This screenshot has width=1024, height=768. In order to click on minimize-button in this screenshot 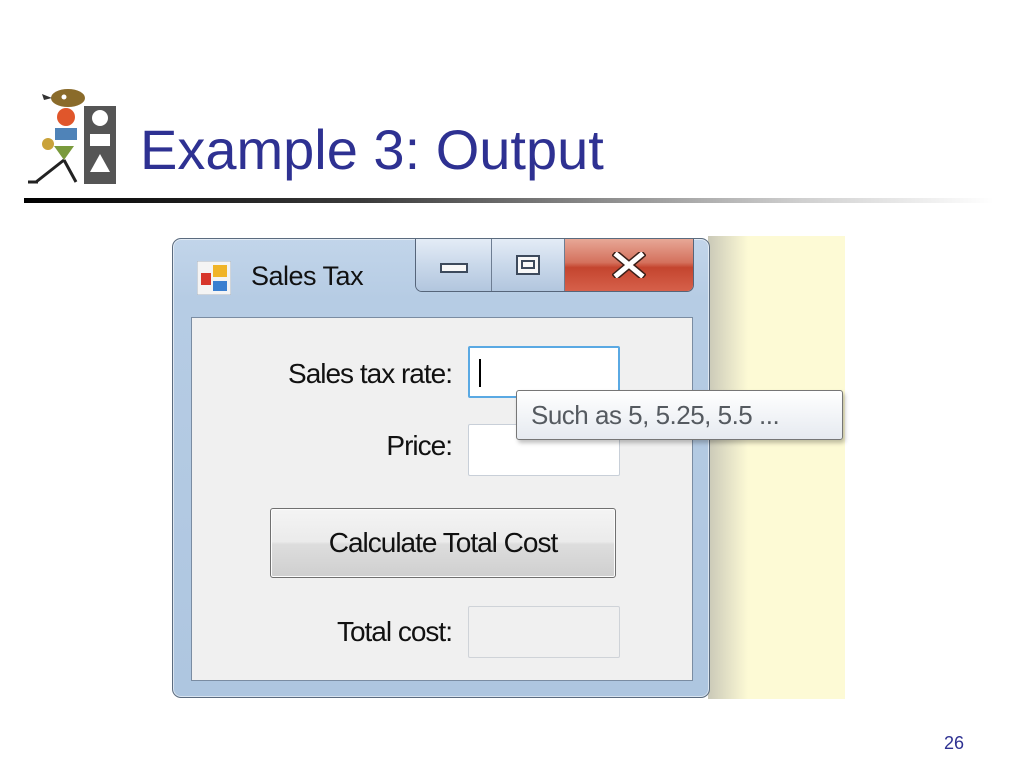, I will do `click(454, 265)`.